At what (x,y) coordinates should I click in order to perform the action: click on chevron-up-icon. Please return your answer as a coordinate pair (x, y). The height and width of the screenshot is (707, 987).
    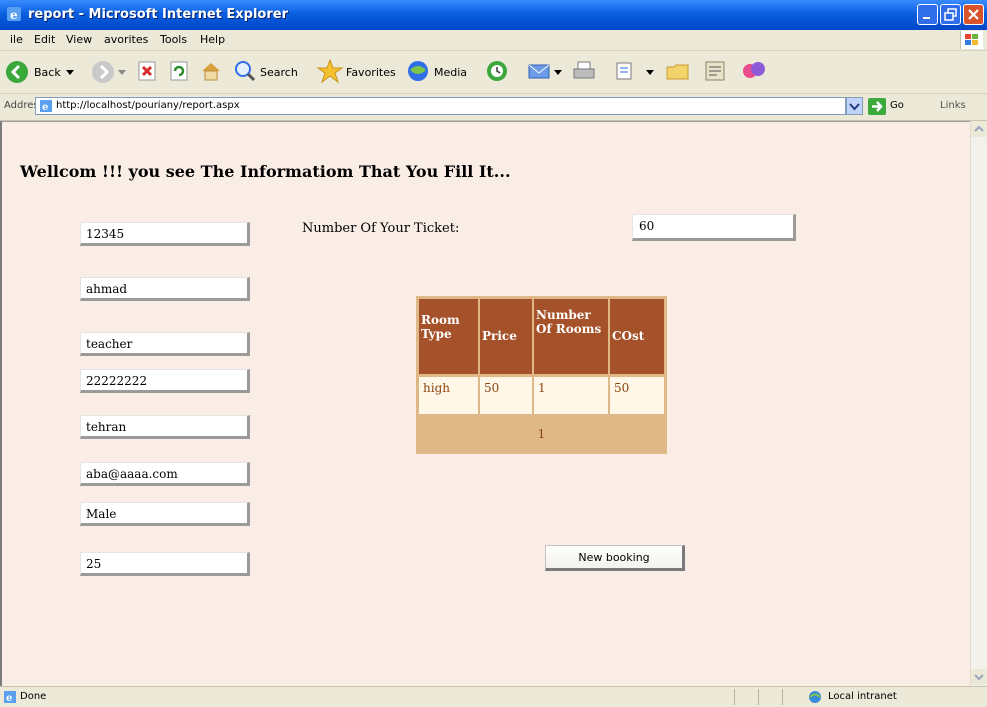
    Looking at the image, I should click on (979, 128).